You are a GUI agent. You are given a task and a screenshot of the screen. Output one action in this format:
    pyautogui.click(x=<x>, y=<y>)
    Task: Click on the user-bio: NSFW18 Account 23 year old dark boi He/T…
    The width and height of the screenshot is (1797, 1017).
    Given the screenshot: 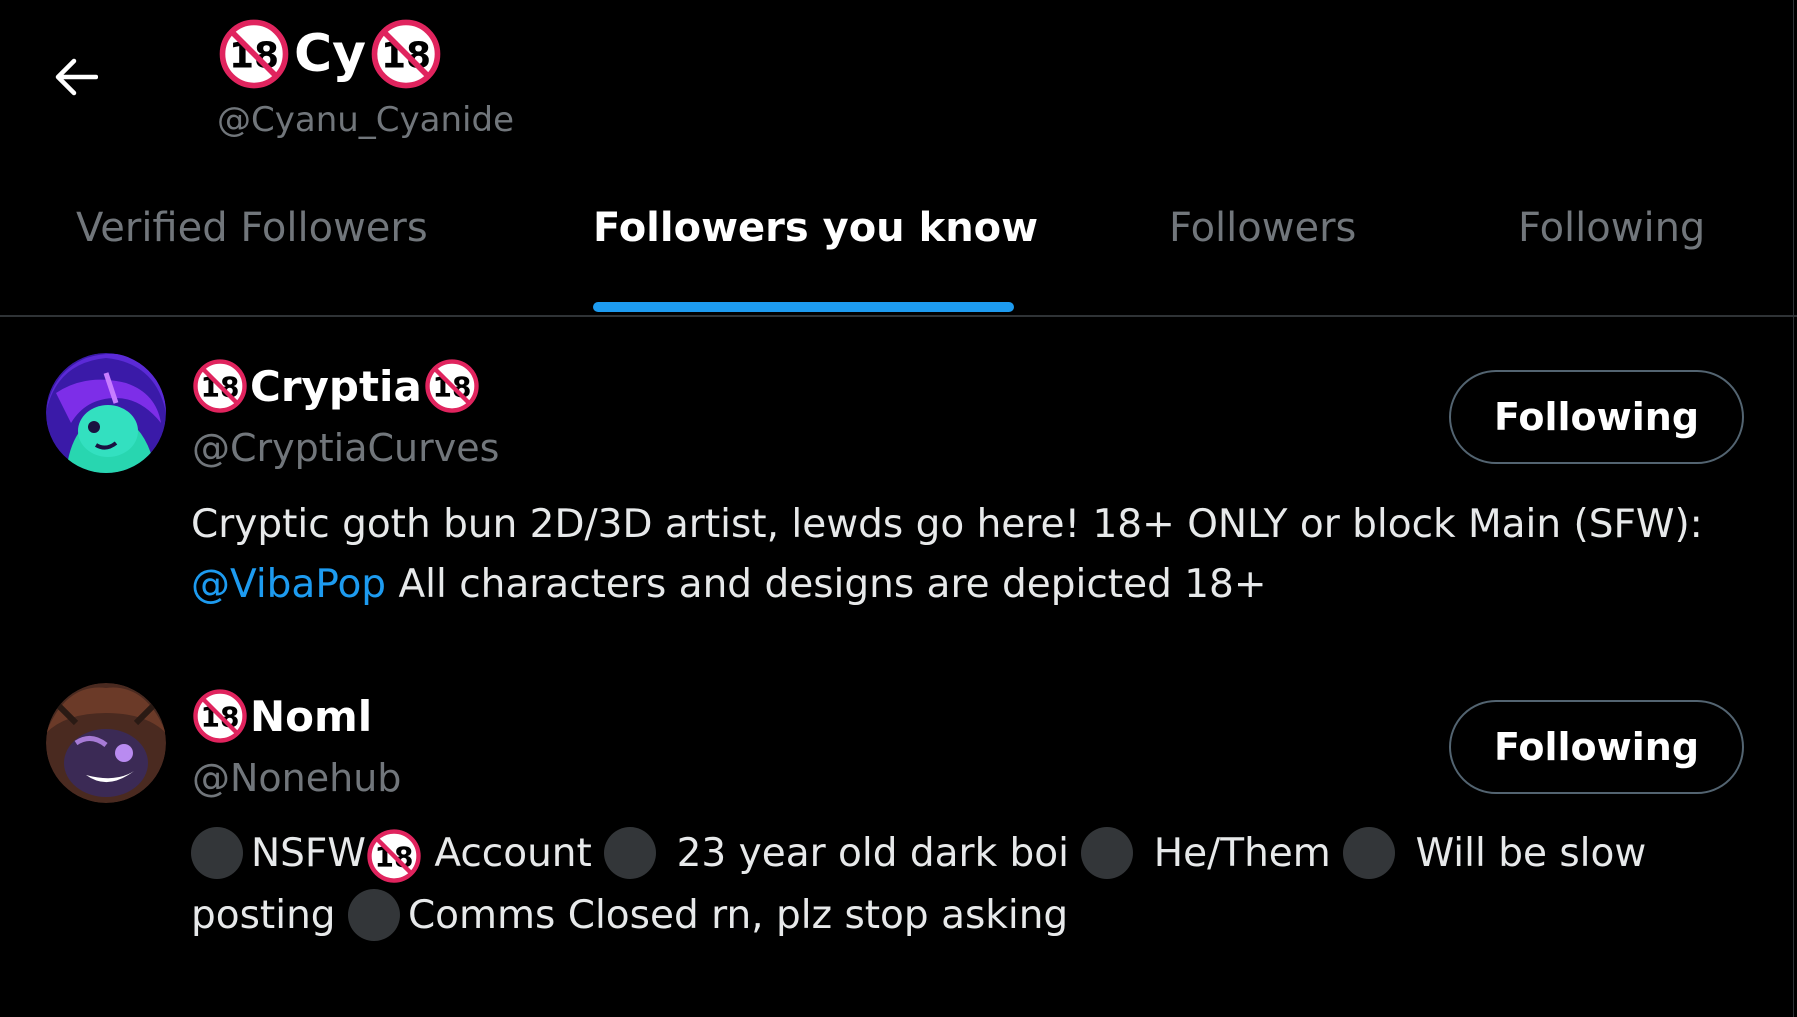 What is the action you would take?
    pyautogui.click(x=971, y=885)
    